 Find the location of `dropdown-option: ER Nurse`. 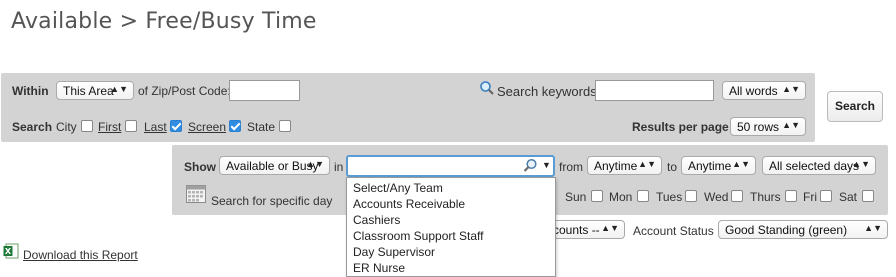

dropdown-option: ER Nurse is located at coordinates (379, 268).